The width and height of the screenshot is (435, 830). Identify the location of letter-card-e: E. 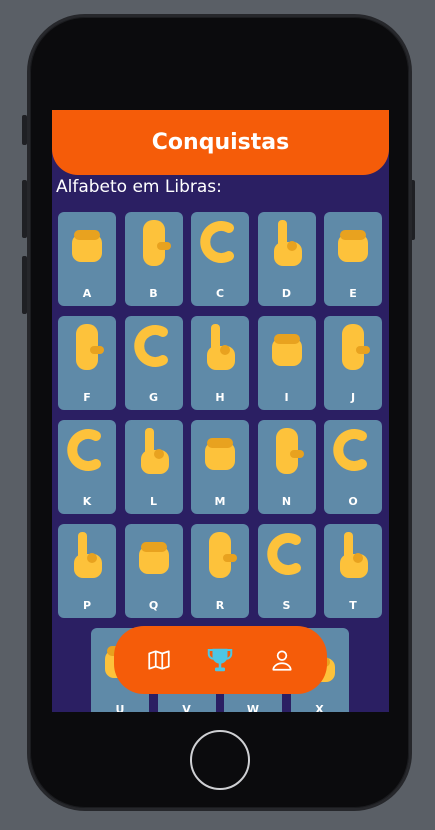
(353, 259).